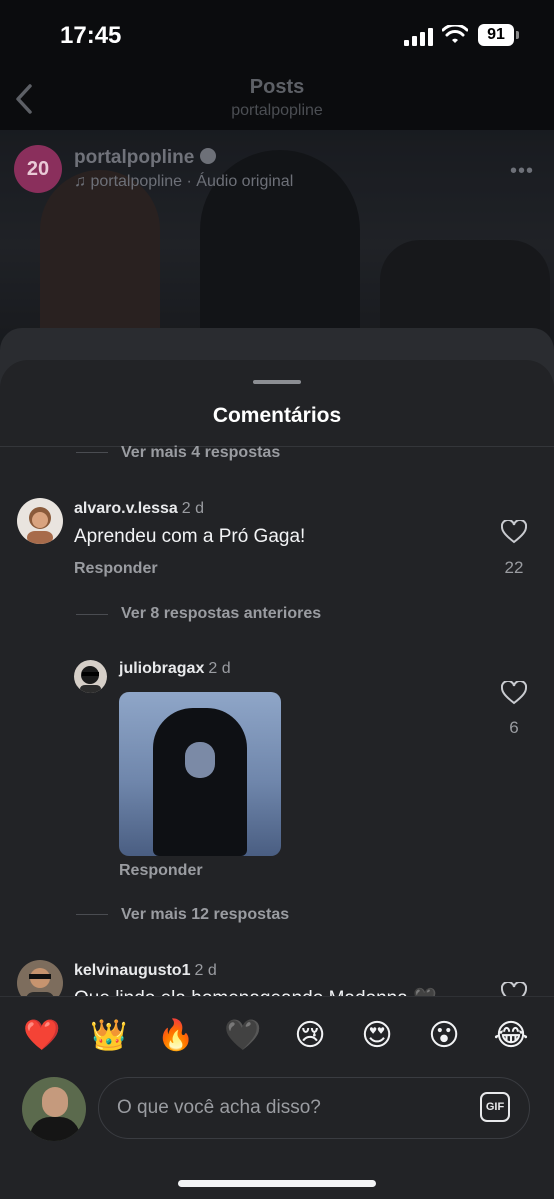  I want to click on status-bar: 17:45 91, so click(277, 35).